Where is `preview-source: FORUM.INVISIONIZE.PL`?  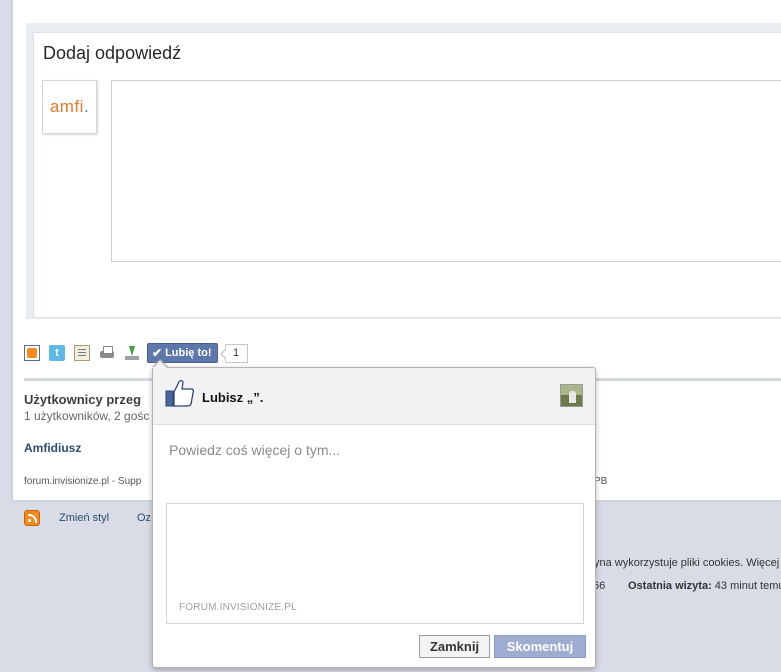
preview-source: FORUM.INVISIONIZE.PL is located at coordinates (238, 607).